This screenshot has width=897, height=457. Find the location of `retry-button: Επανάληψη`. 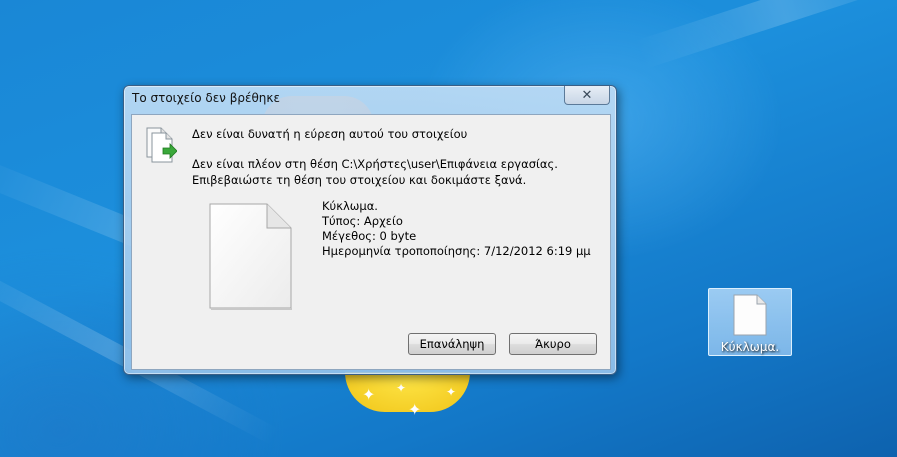

retry-button: Επανάληψη is located at coordinates (452, 344).